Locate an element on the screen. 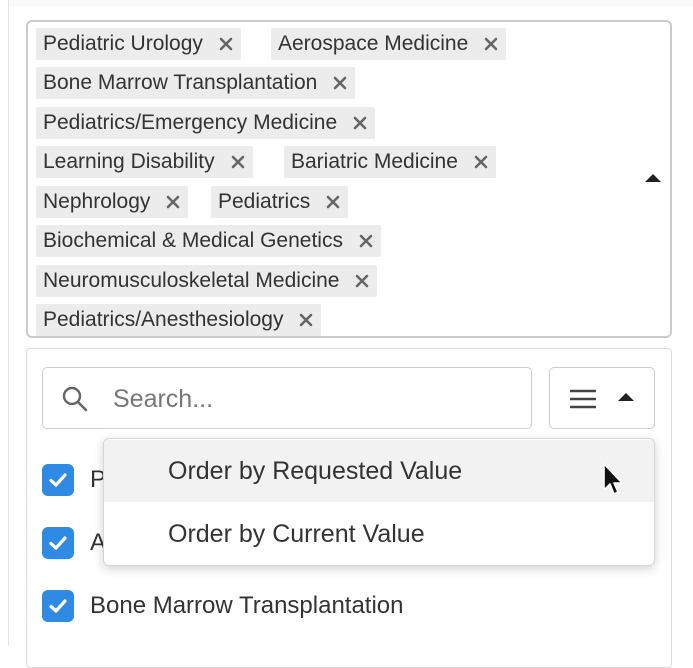  collapse-caret-icon is located at coordinates (653, 178).